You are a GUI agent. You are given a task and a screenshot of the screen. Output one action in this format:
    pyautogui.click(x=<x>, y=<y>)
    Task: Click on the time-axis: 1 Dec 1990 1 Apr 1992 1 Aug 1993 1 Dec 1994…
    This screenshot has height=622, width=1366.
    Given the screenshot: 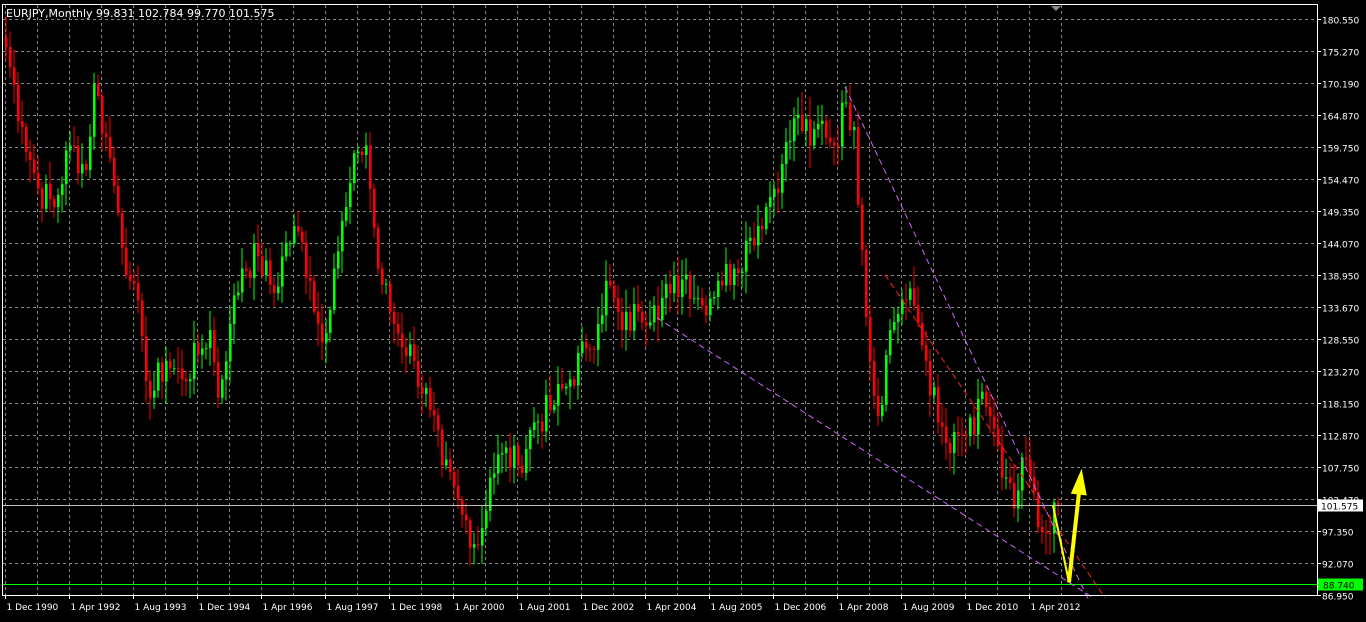 What is the action you would take?
    pyautogui.click(x=543, y=604)
    